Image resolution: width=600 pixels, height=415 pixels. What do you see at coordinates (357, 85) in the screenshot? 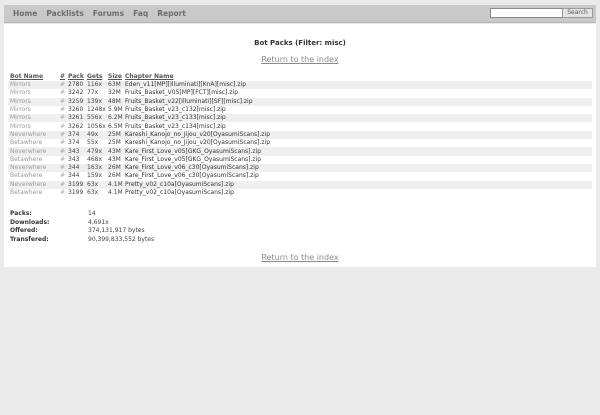
I see `chapter-name-cell: Eden_v11[MP][Illuminati][KnA][misc].zip` at bounding box center [357, 85].